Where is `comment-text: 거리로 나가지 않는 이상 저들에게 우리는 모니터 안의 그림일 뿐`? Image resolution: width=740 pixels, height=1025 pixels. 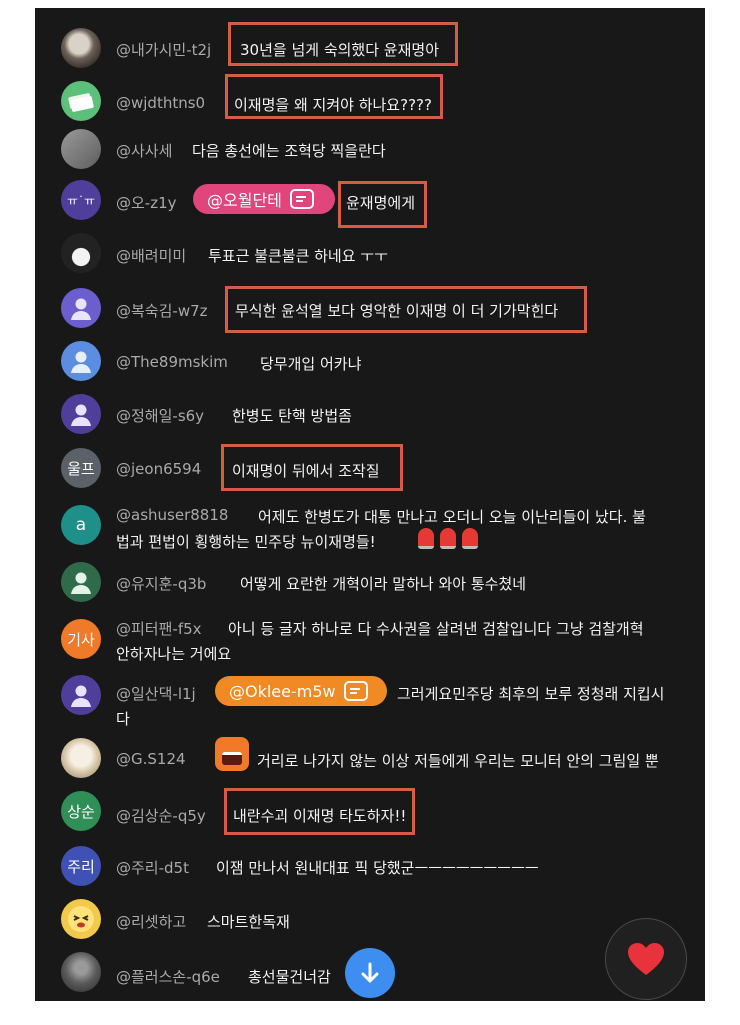
comment-text: 거리로 나가지 않는 이상 저들에게 우리는 모니터 안의 그림일 뿐 is located at coordinates (458, 761).